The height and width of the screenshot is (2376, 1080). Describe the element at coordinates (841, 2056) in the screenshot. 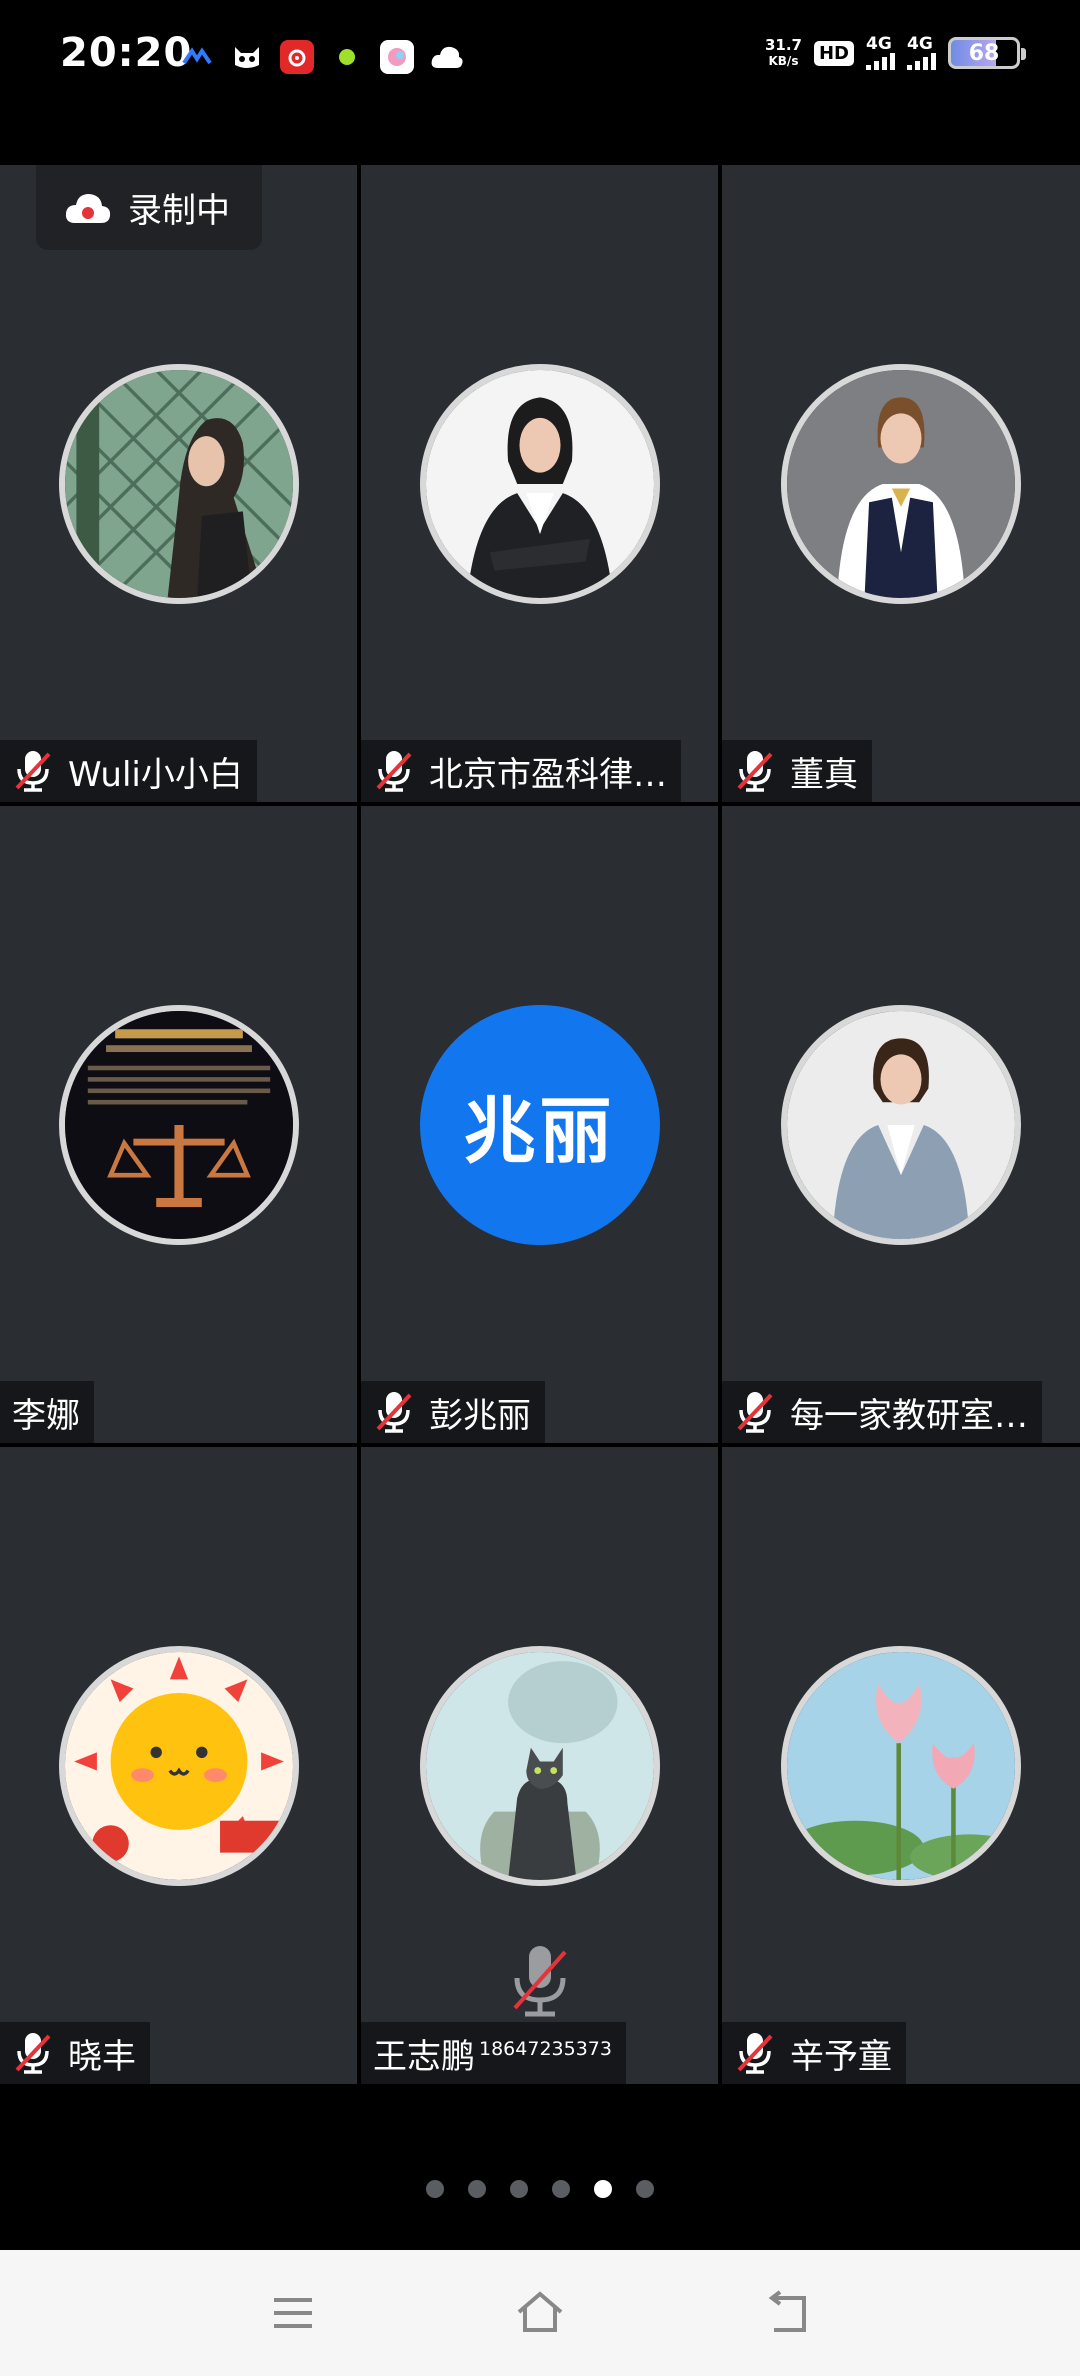

I see `participant-name: 辛予童` at that location.